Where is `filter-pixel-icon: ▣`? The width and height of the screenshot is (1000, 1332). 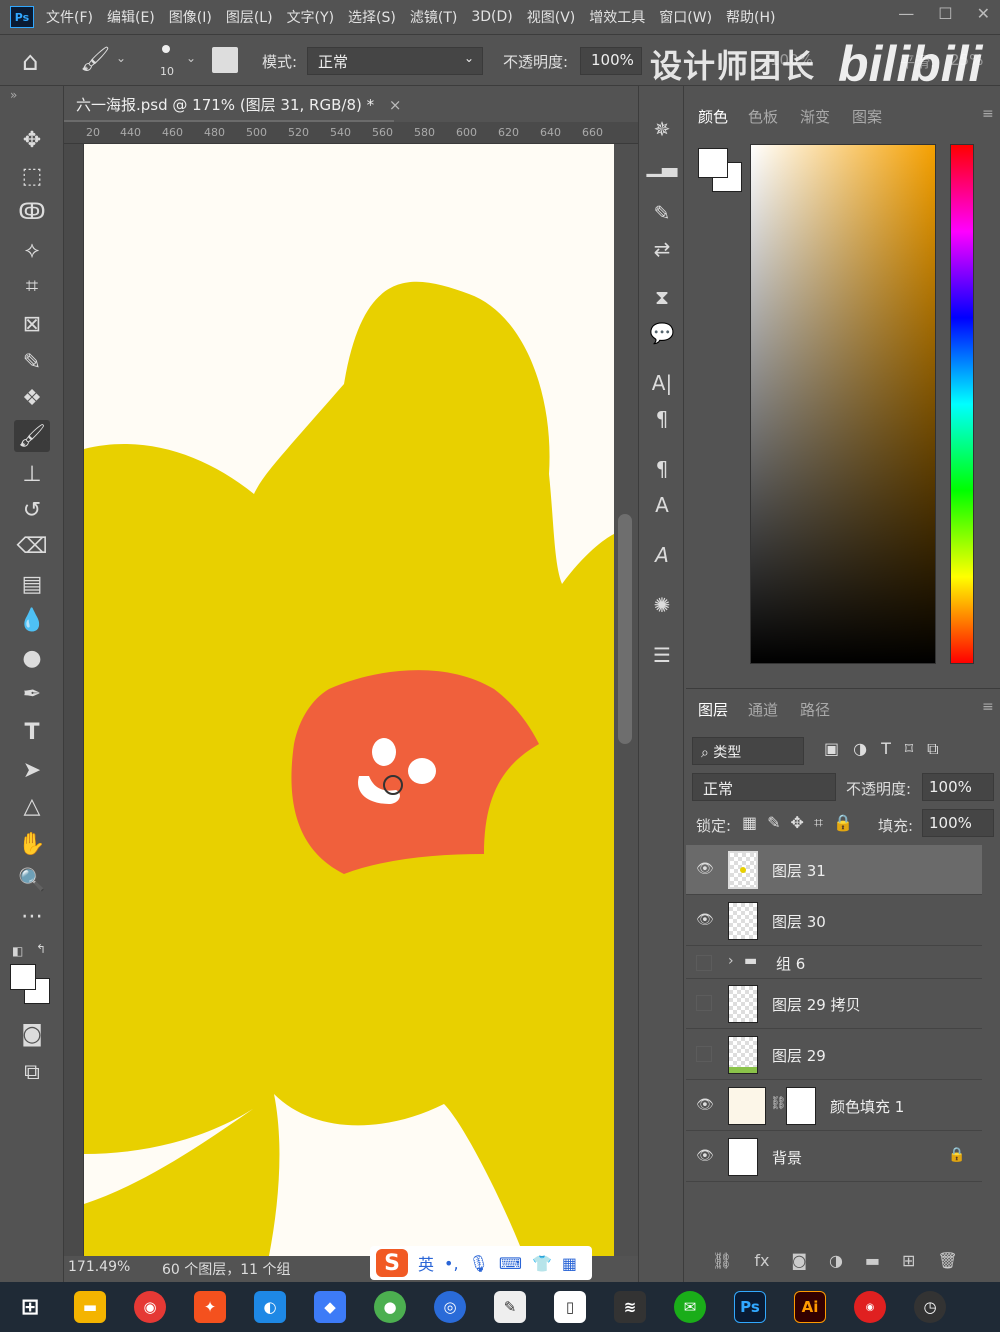
filter-pixel-icon: ▣ is located at coordinates (831, 749).